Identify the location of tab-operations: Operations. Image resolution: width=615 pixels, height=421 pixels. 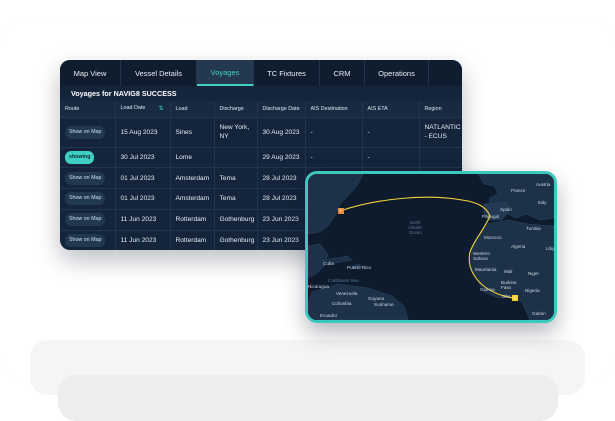
(397, 73).